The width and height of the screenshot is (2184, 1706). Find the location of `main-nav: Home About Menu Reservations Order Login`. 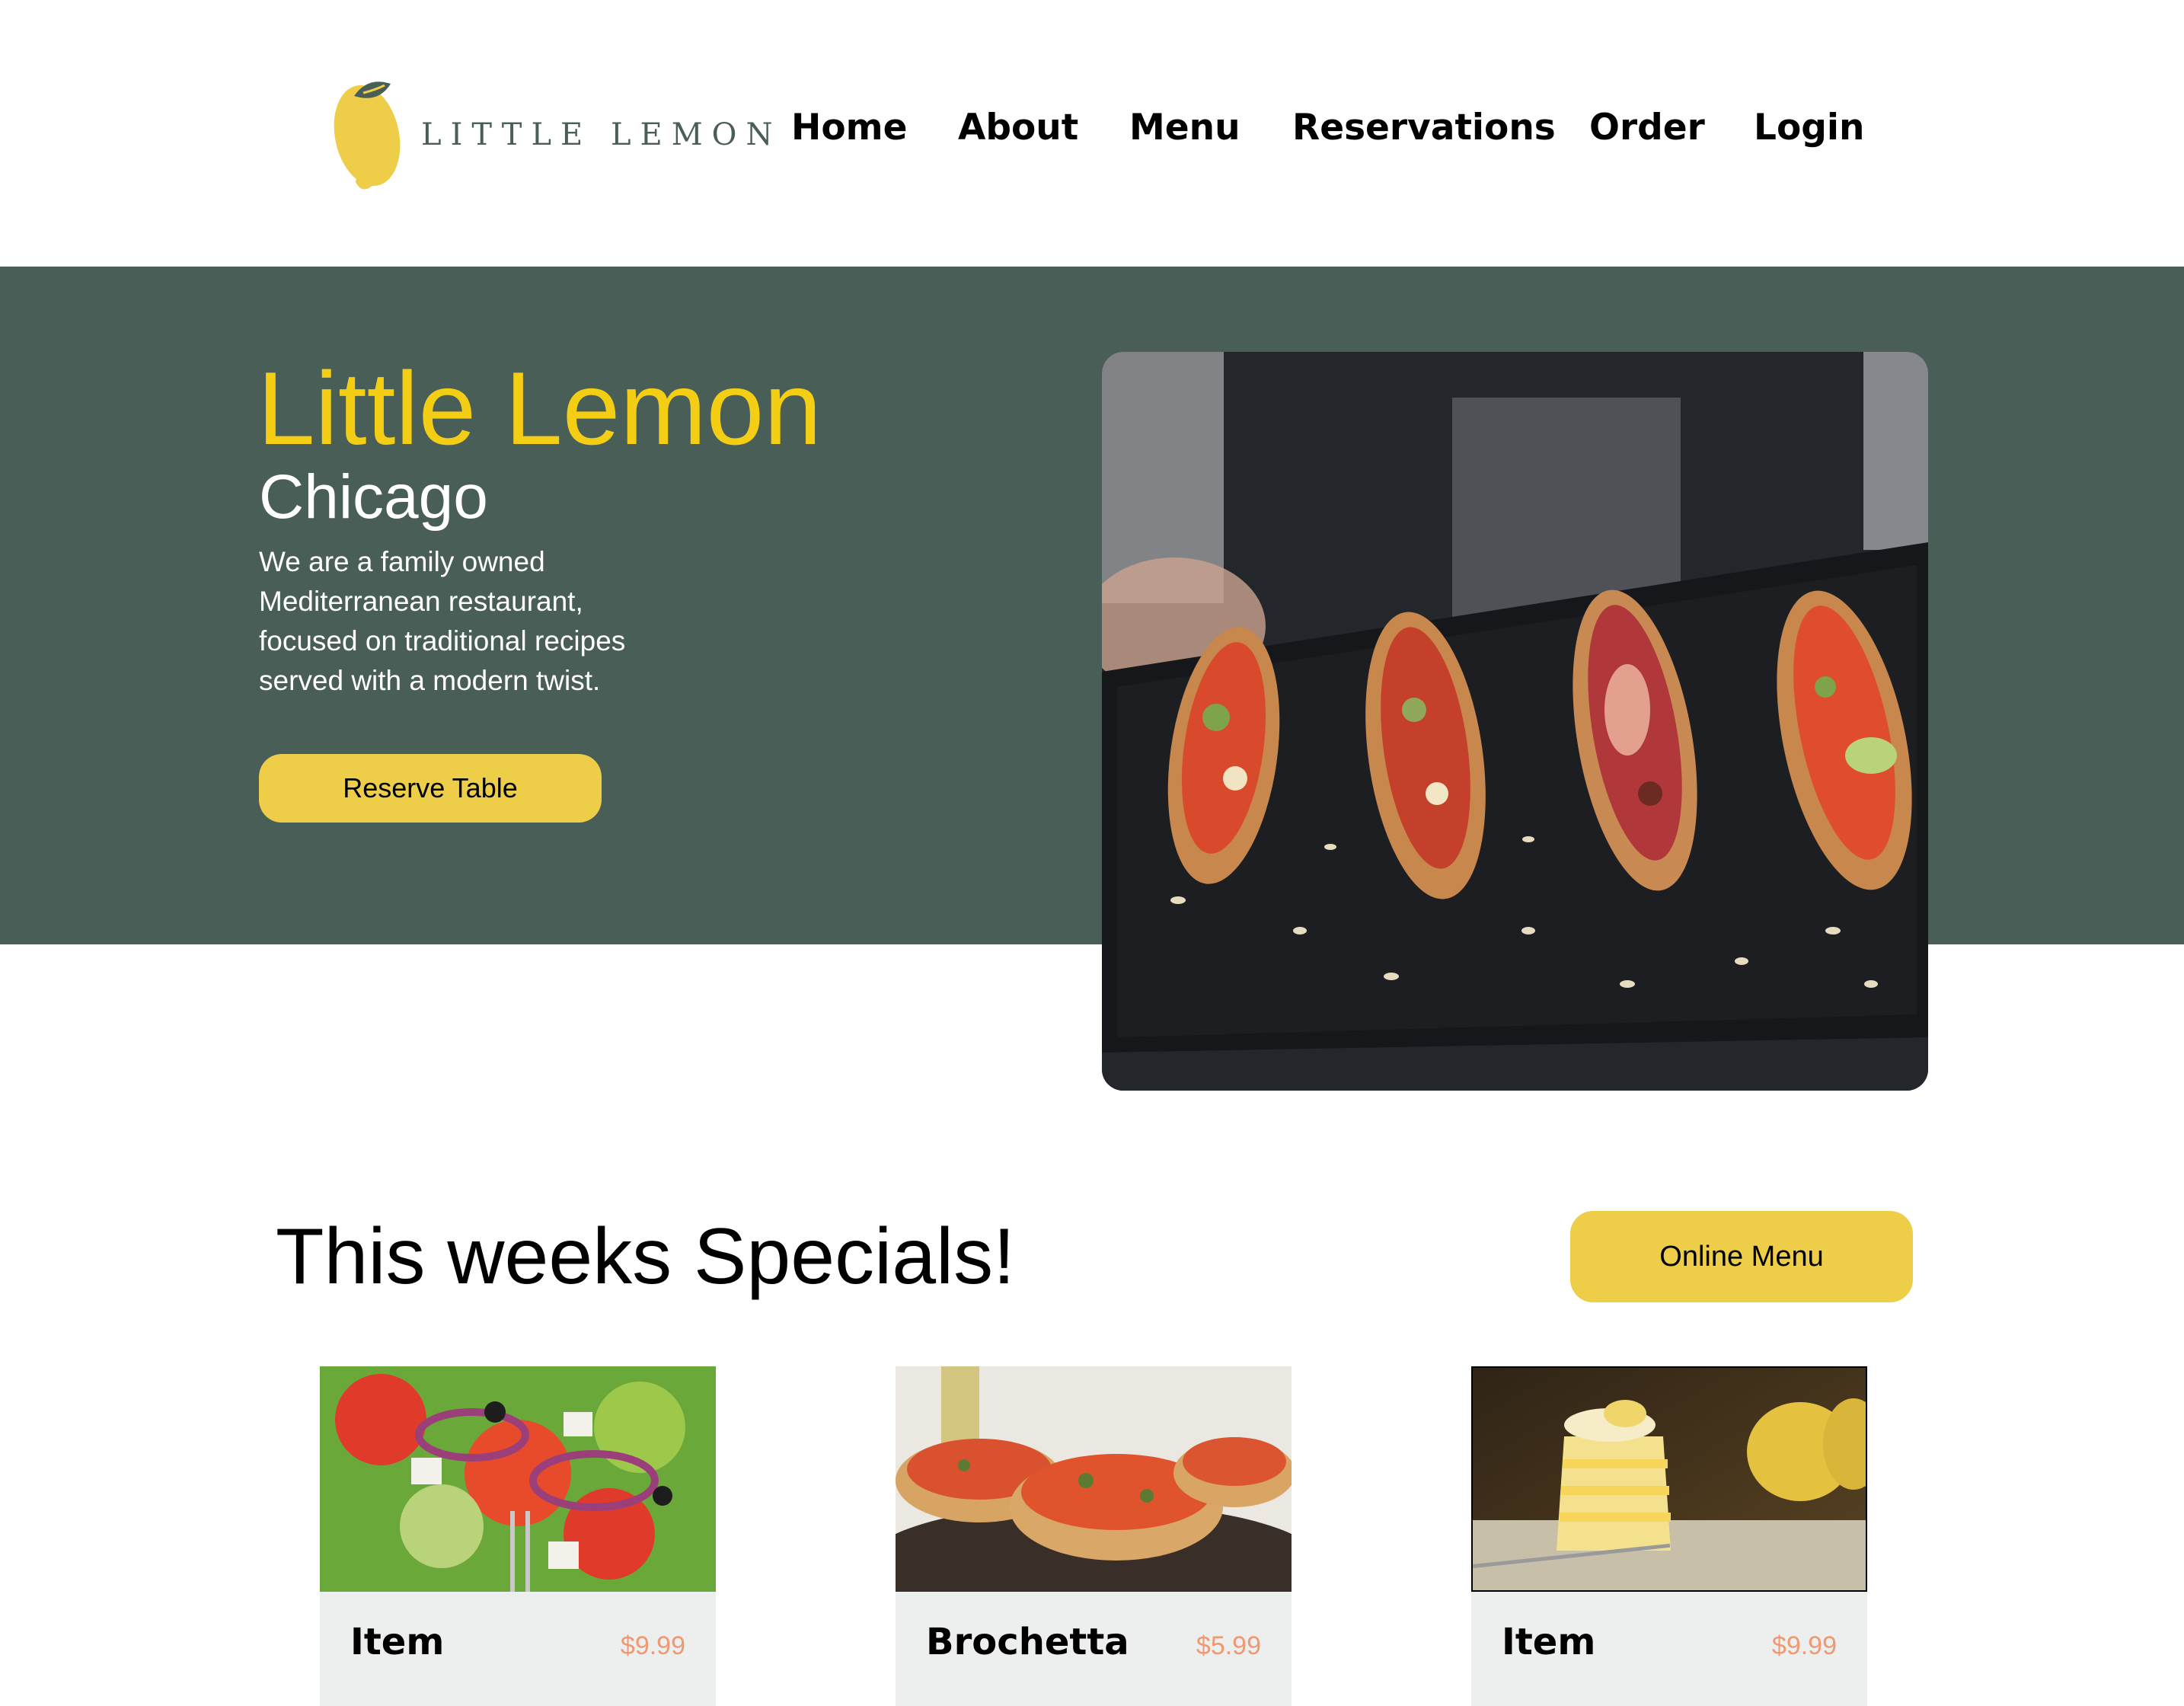

main-nav: Home About Menu Reservations Order Login is located at coordinates (1092, 133).